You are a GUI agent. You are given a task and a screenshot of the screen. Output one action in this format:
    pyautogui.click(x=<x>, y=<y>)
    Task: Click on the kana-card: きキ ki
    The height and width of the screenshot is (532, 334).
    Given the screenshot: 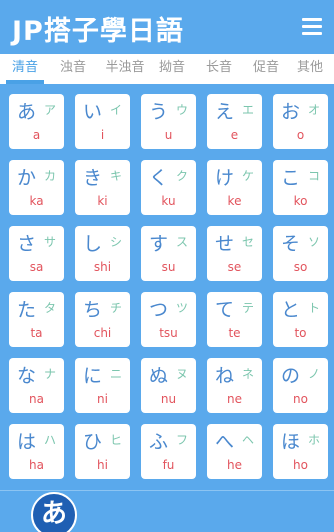 What is the action you would take?
    pyautogui.click(x=102, y=187)
    